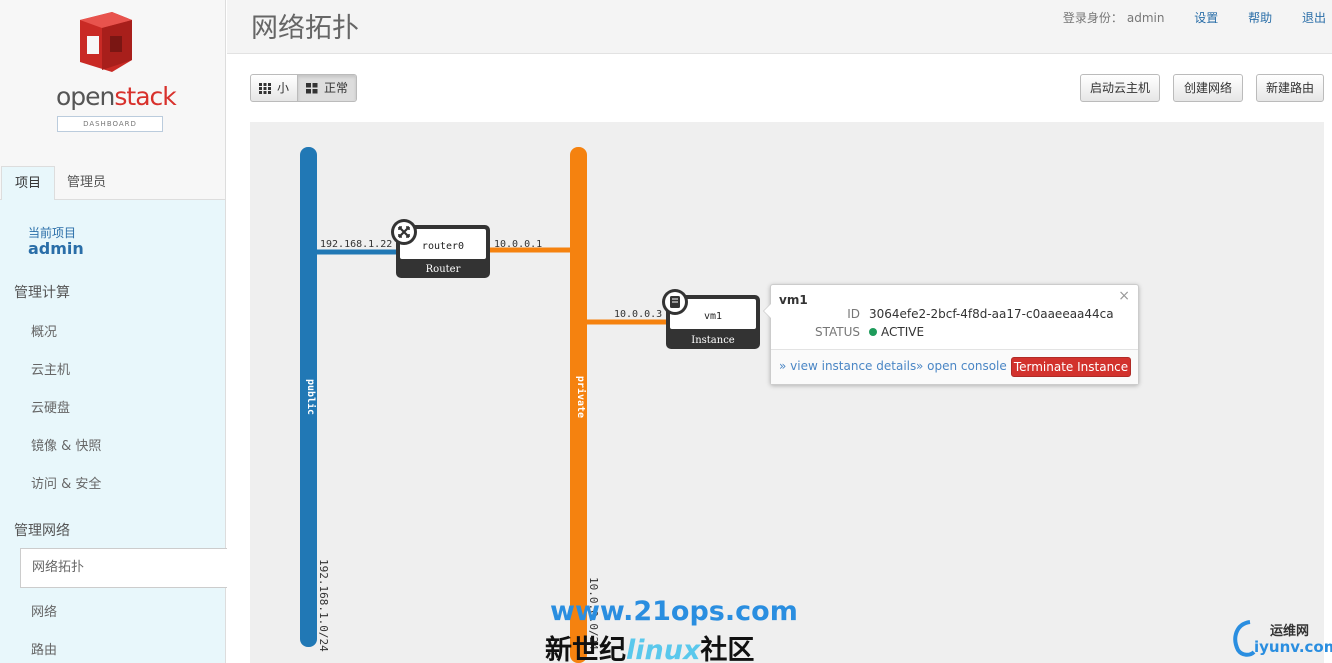 Image resolution: width=1332 pixels, height=663 pixels. I want to click on balloon-id-label: ID, so click(853, 314).